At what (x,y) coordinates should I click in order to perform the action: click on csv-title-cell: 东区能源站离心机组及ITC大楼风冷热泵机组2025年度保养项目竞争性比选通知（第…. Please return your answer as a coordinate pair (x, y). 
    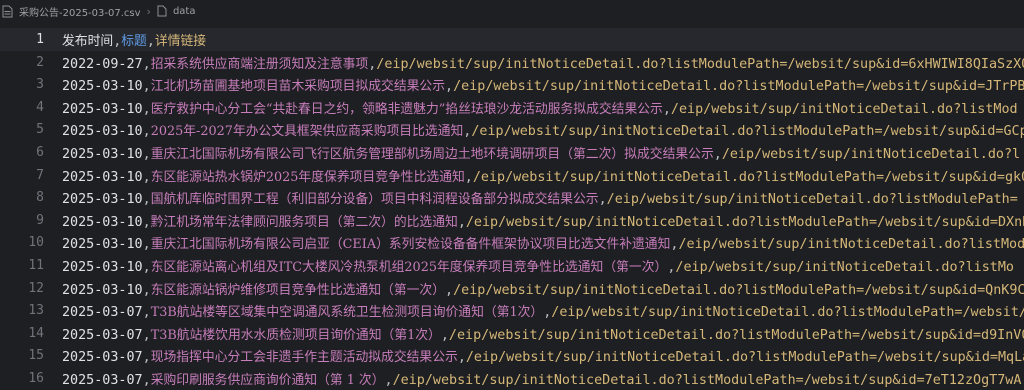
    Looking at the image, I should click on (409, 267).